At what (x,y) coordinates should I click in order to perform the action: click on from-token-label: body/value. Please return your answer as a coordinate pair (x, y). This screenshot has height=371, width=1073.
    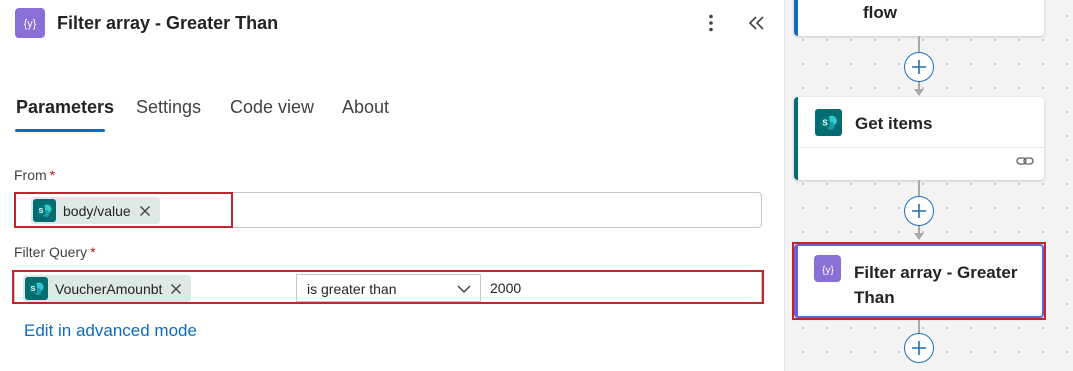
    Looking at the image, I should click on (97, 210).